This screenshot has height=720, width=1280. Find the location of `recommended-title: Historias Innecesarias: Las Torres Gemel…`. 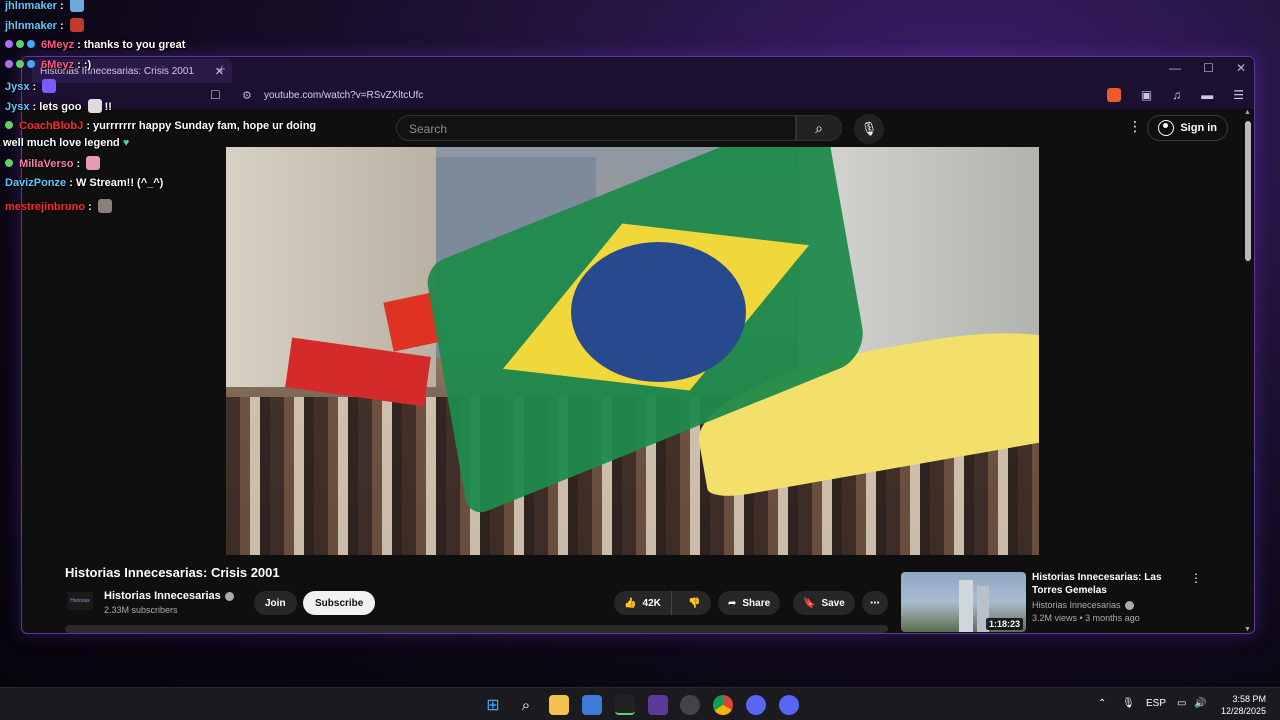

recommended-title: Historias Innecesarias: Las Torres Gemel… is located at coordinates (1107, 584).